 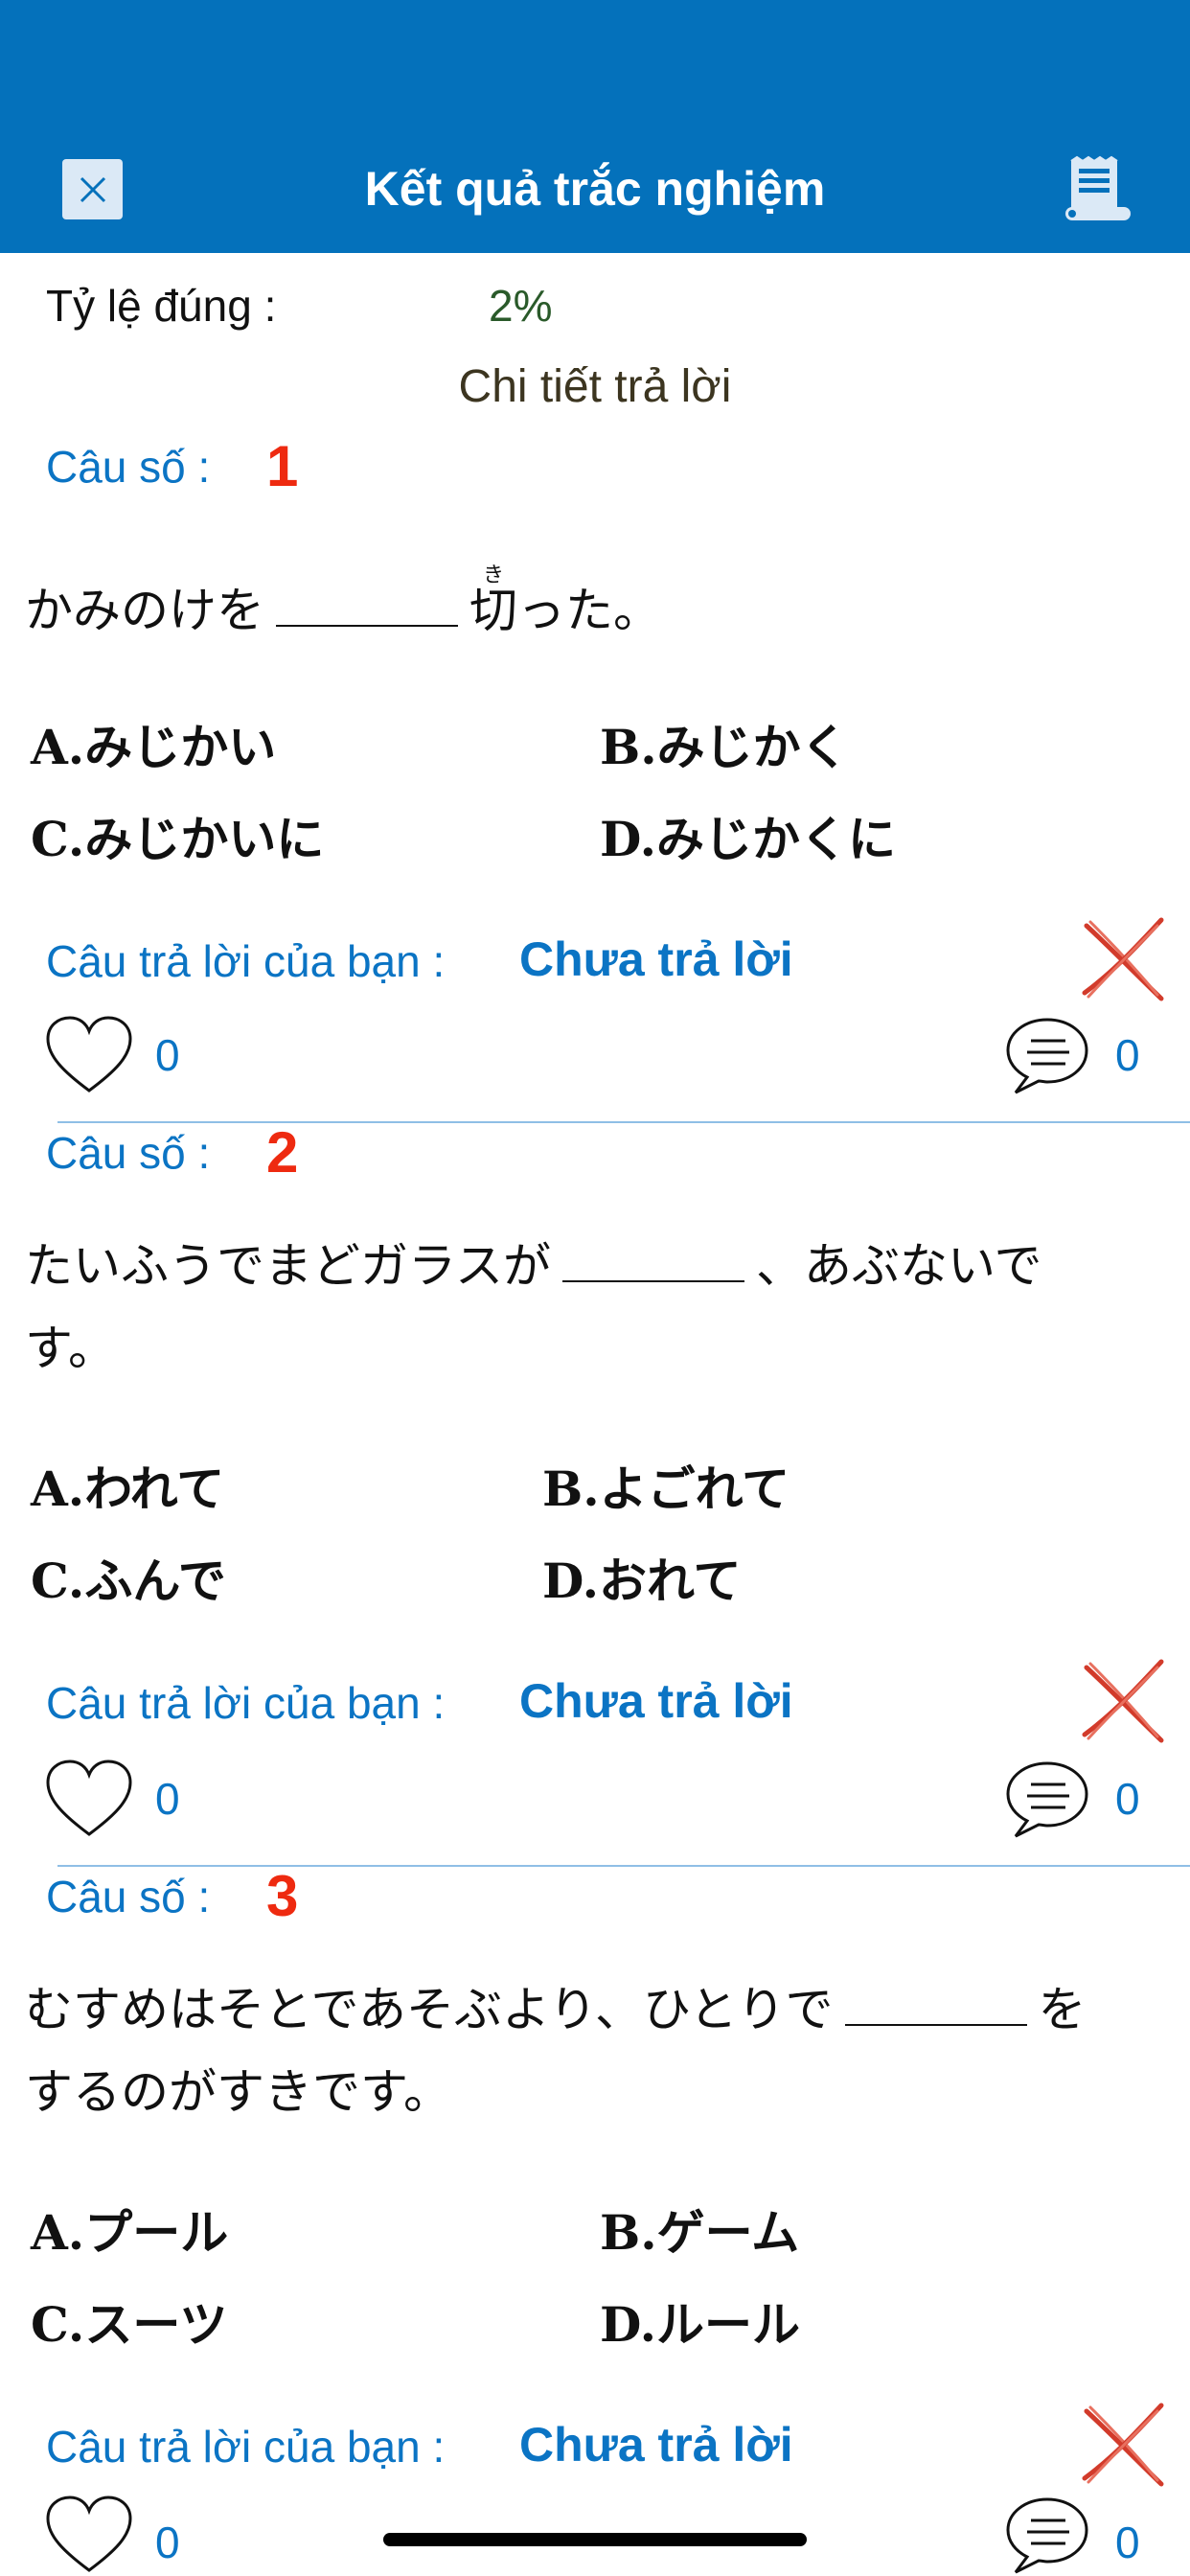 I want to click on option-d: D.ルール, so click(x=700, y=2324).